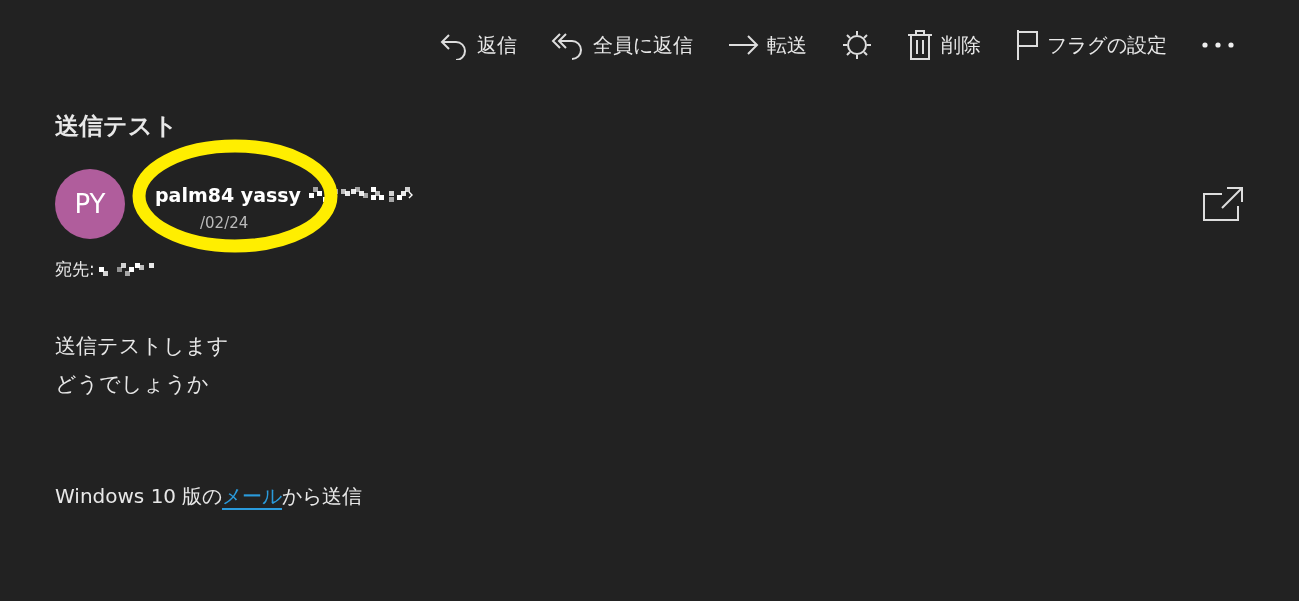 The height and width of the screenshot is (601, 1299). Describe the element at coordinates (224, 223) in the screenshot. I see `message-date: /02/24` at that location.